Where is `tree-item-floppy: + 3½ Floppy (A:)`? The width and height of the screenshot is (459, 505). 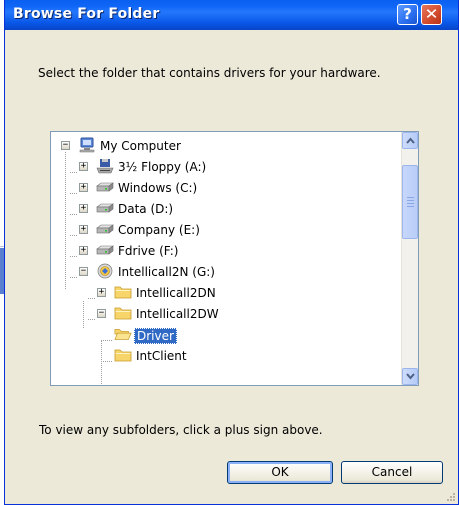 tree-item-floppy: + 3½ Floppy (A:) is located at coordinates (230, 168).